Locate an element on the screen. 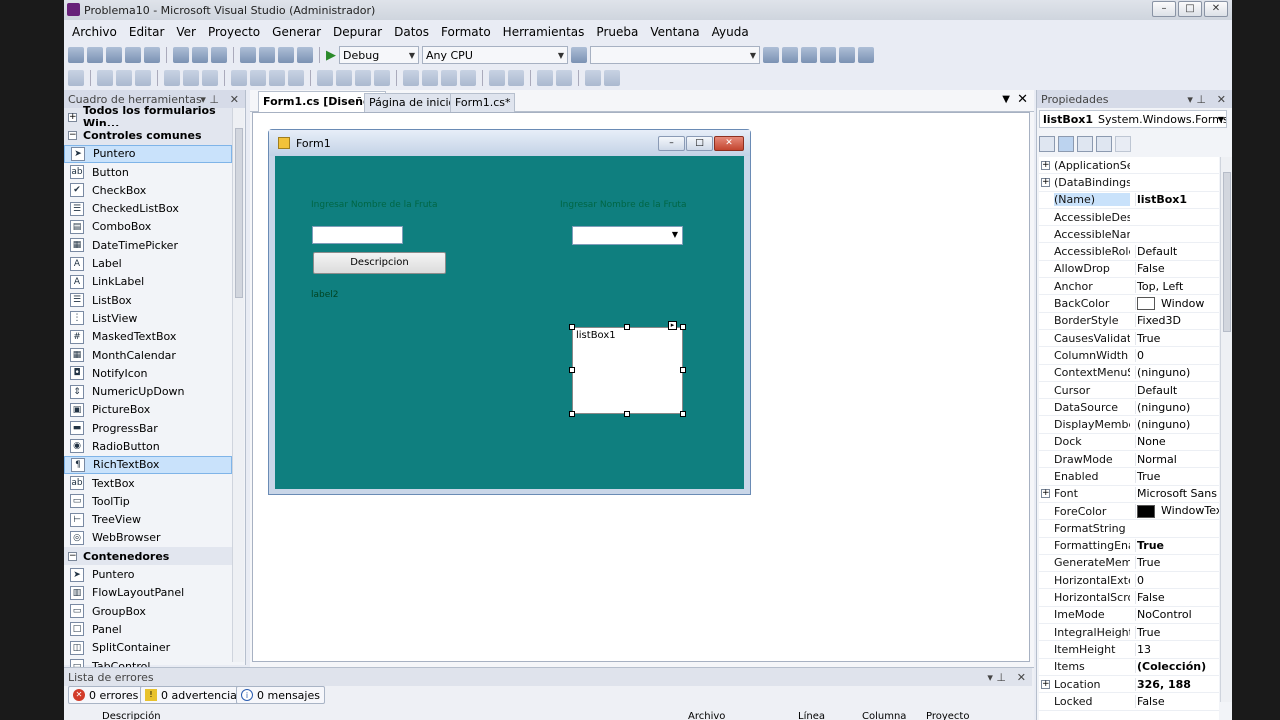 This screenshot has width=1280, height=720. menu-generar: Generar is located at coordinates (296, 32).